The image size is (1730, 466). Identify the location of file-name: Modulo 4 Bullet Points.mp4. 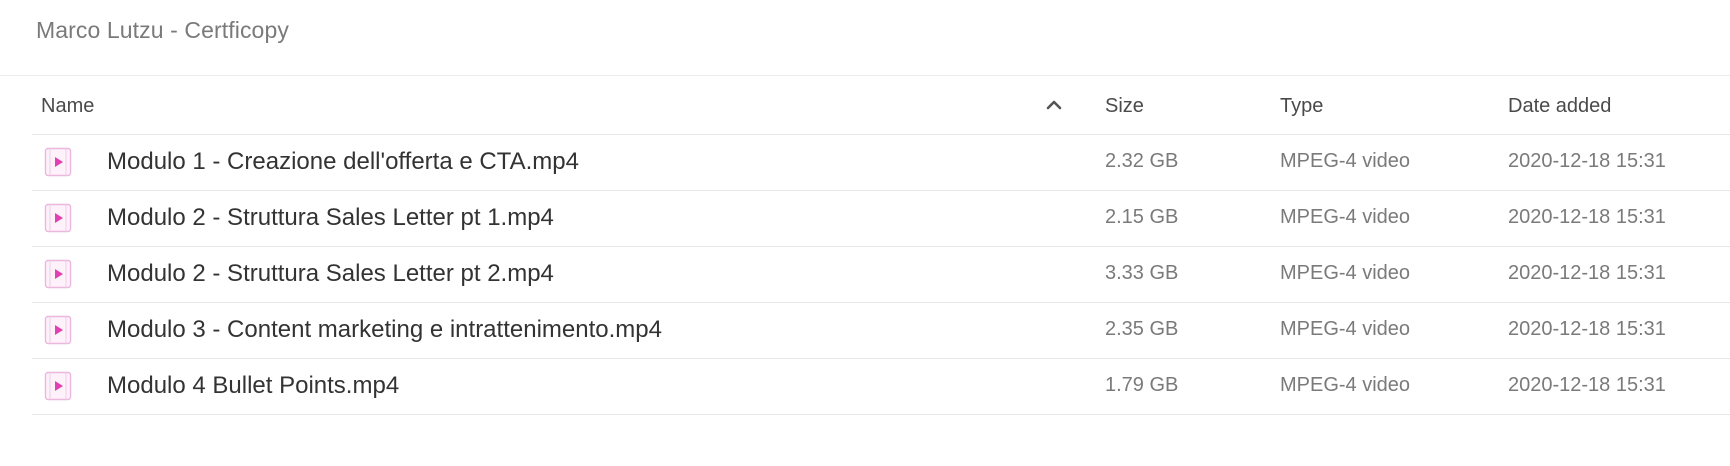
(253, 386).